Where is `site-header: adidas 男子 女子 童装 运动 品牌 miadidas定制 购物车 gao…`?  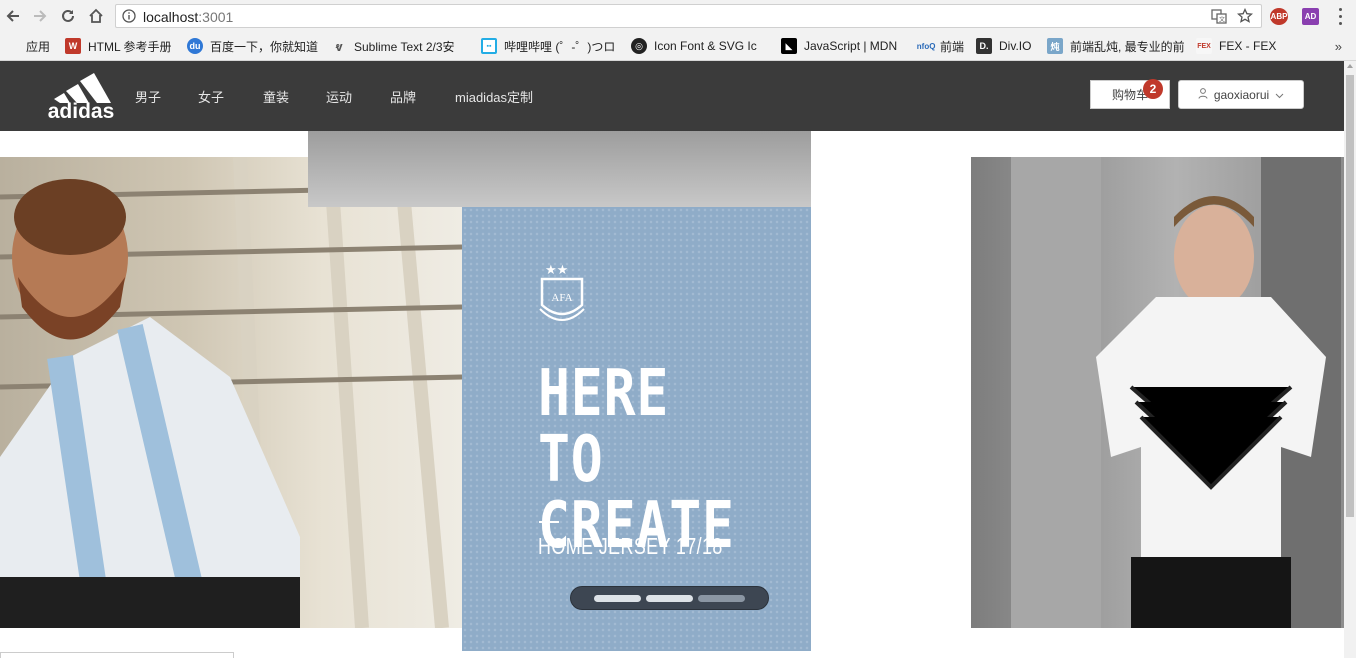 site-header: adidas 男子 女子 童装 运动 品牌 miadidas定制 购物车 gao… is located at coordinates (672, 96).